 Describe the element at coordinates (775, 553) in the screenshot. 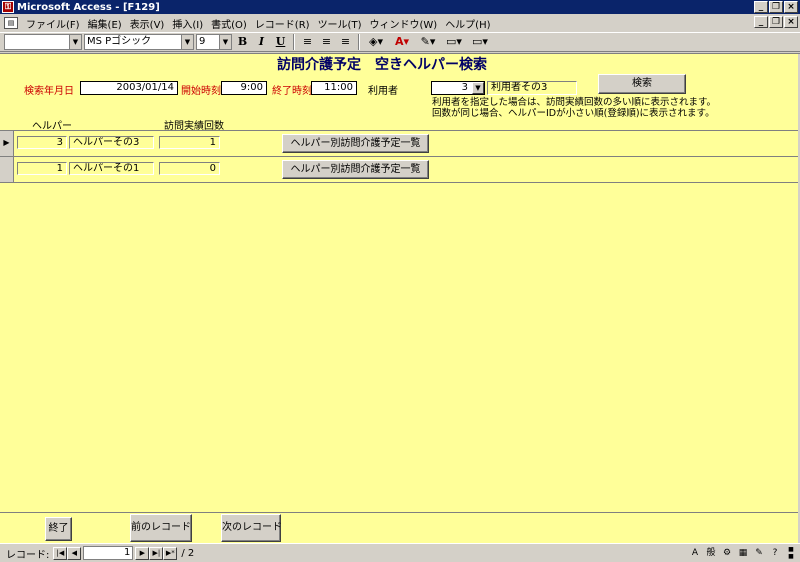

I see `ime-help-icon: ?` at that location.